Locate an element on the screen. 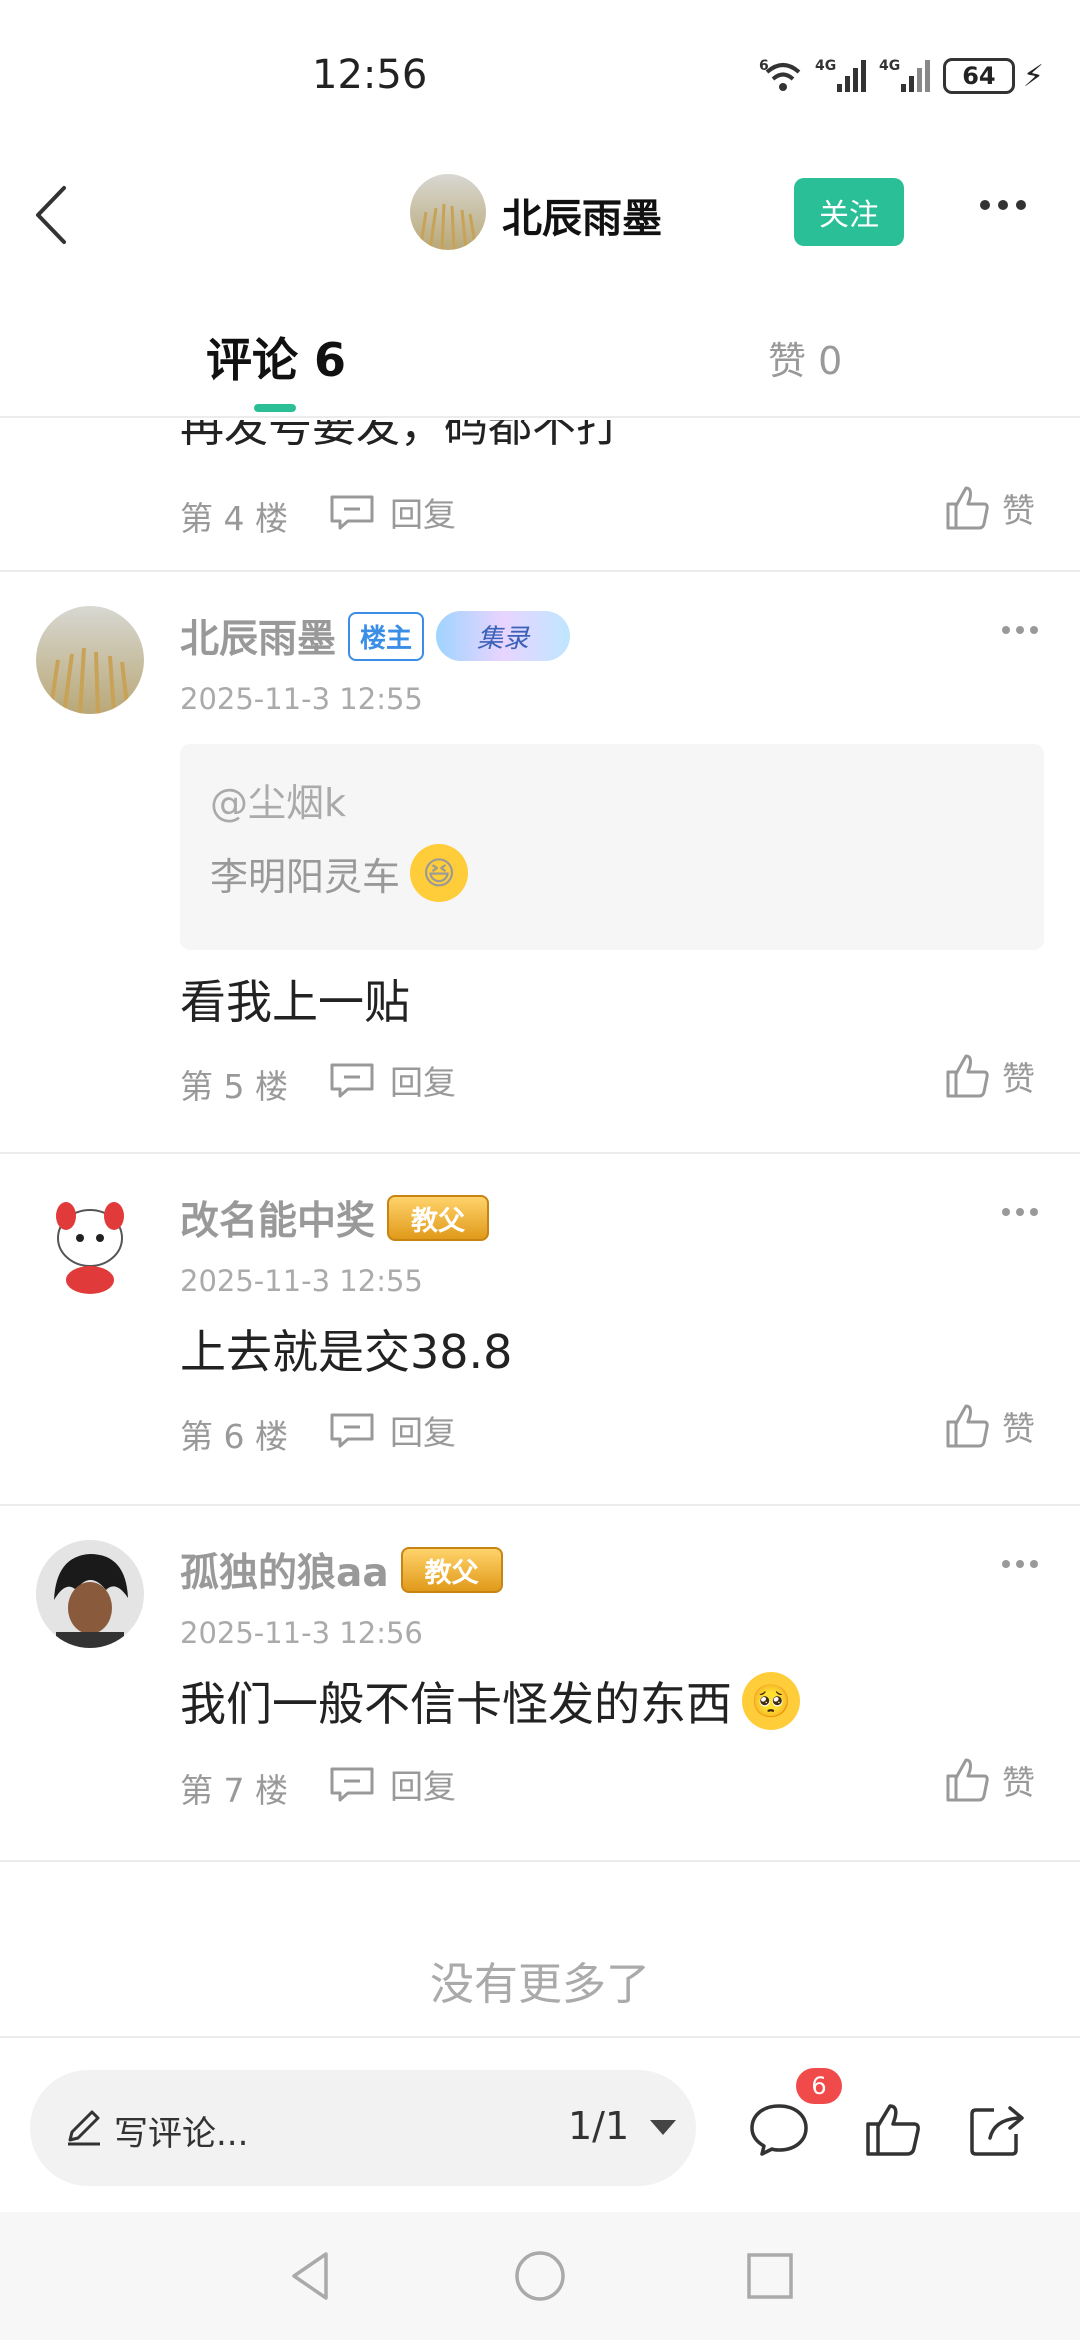 The width and height of the screenshot is (1080, 2340). comment-text-content: 看我上一贴 is located at coordinates (295, 1002).